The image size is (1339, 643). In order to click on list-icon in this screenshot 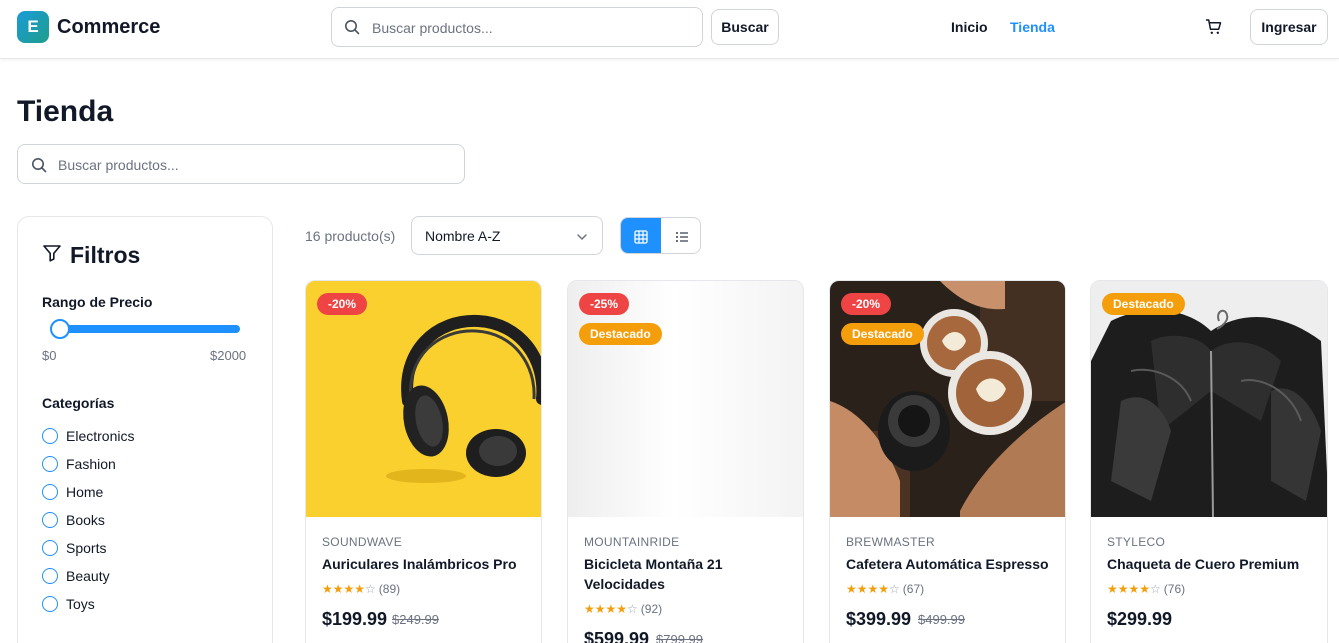, I will do `click(681, 236)`.